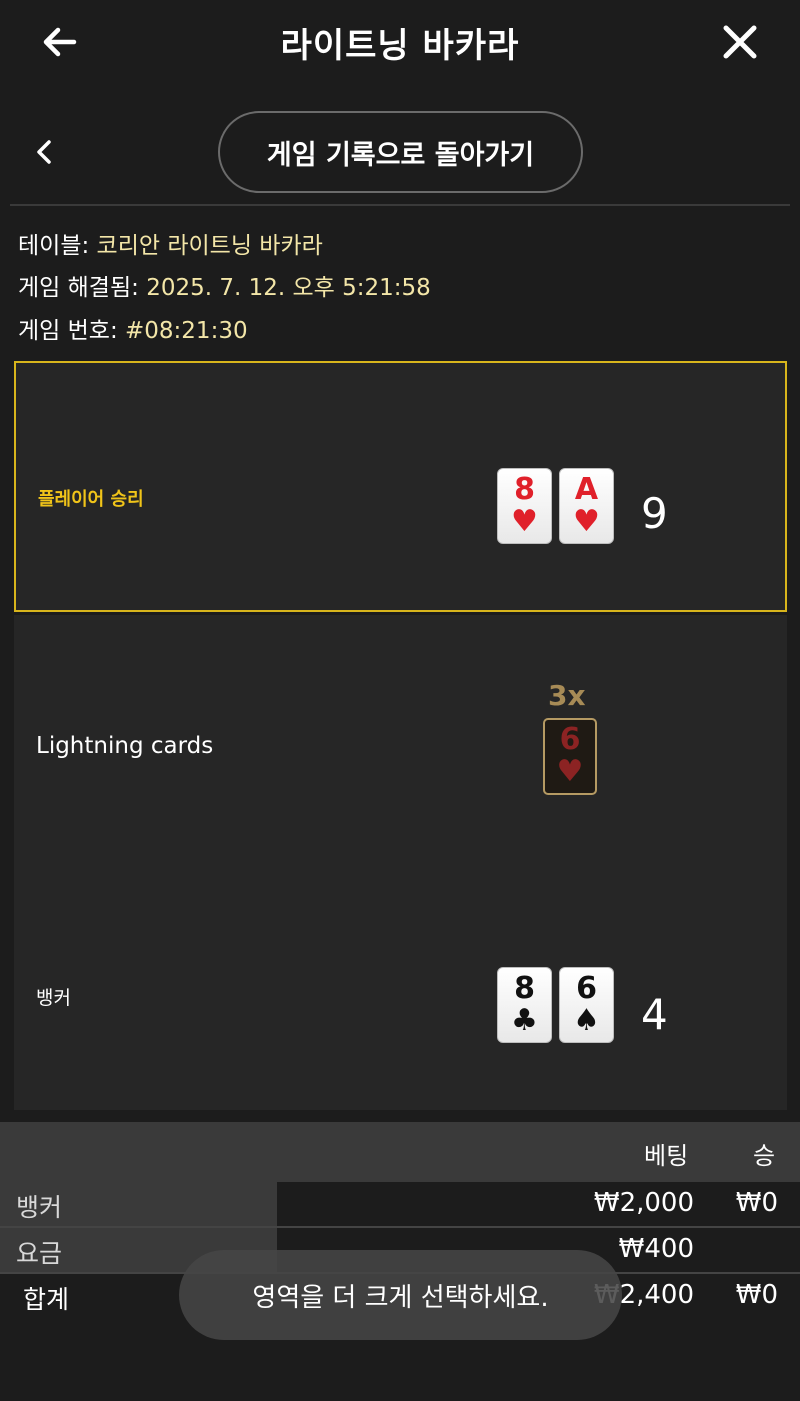  I want to click on table-info-label: 테이블:, so click(54, 246).